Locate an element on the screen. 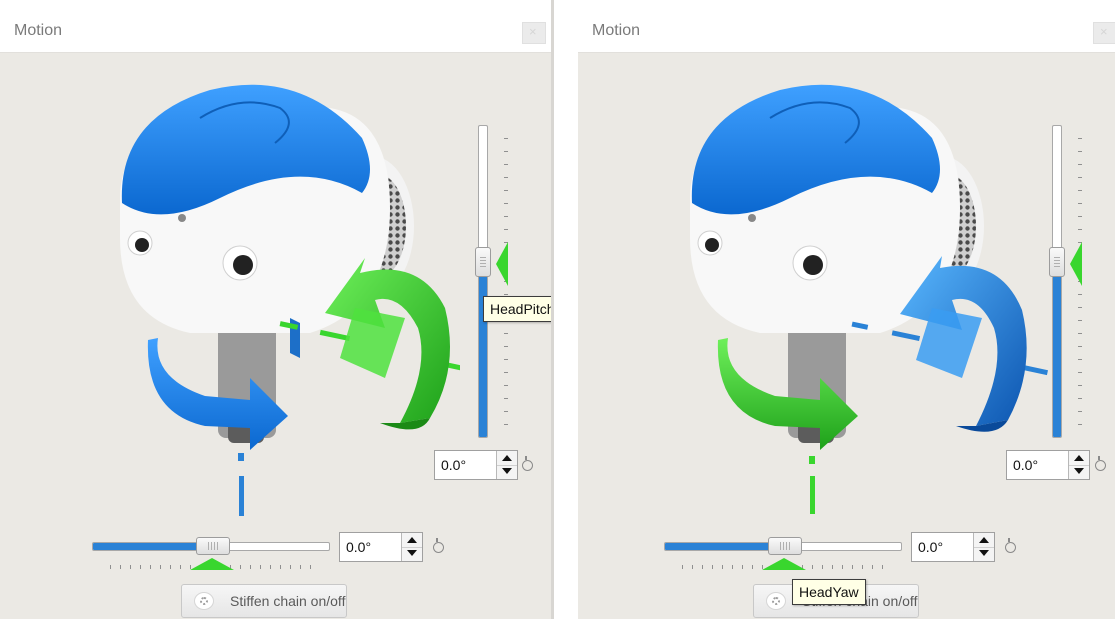 The width and height of the screenshot is (1115, 619). stiffen-label: Stiffen chain on/off is located at coordinates (288, 601).